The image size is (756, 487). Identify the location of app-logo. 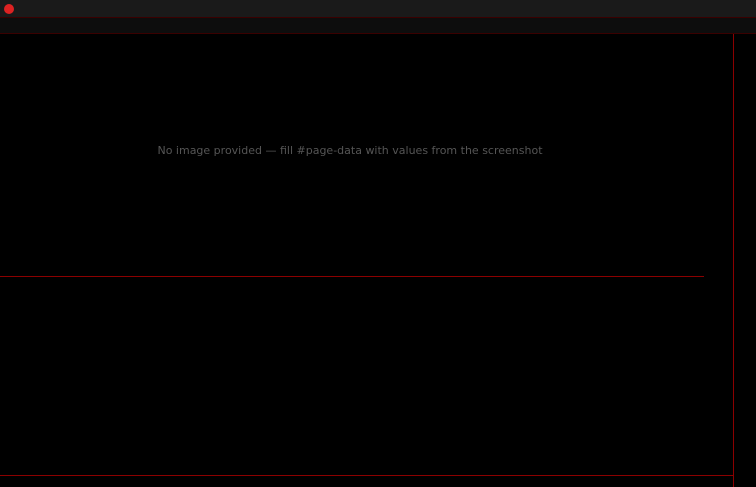
(13, 8).